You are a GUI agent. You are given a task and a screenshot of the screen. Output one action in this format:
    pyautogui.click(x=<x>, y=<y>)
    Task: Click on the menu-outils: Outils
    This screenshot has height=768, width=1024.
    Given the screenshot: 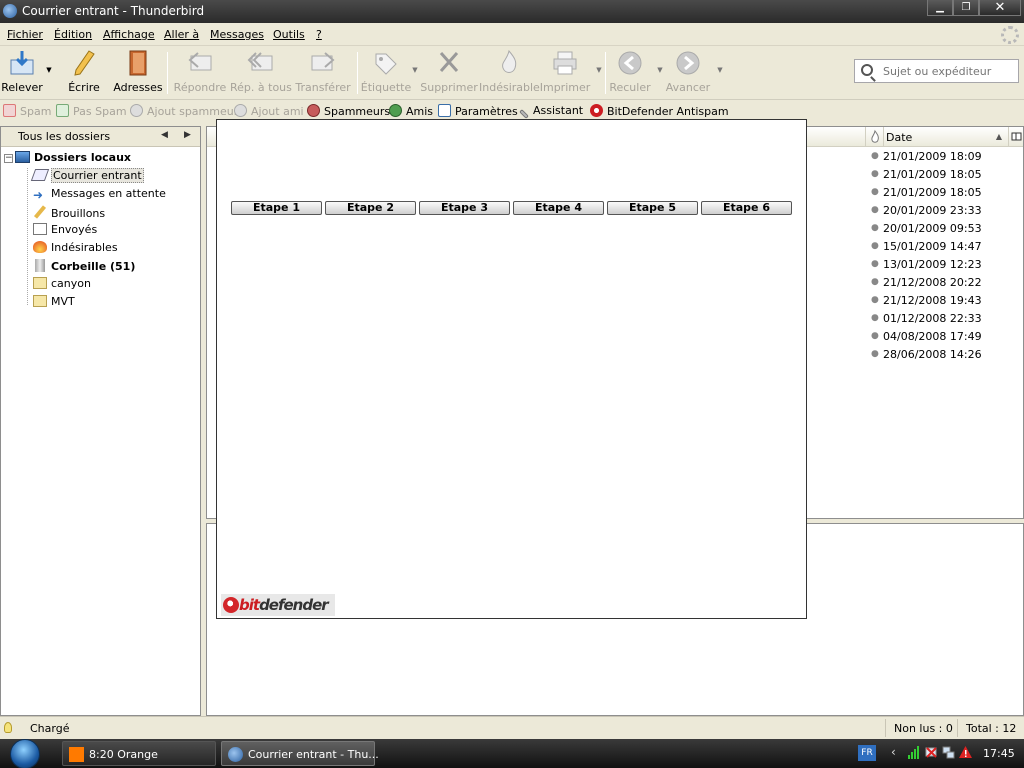 What is the action you would take?
    pyautogui.click(x=289, y=34)
    